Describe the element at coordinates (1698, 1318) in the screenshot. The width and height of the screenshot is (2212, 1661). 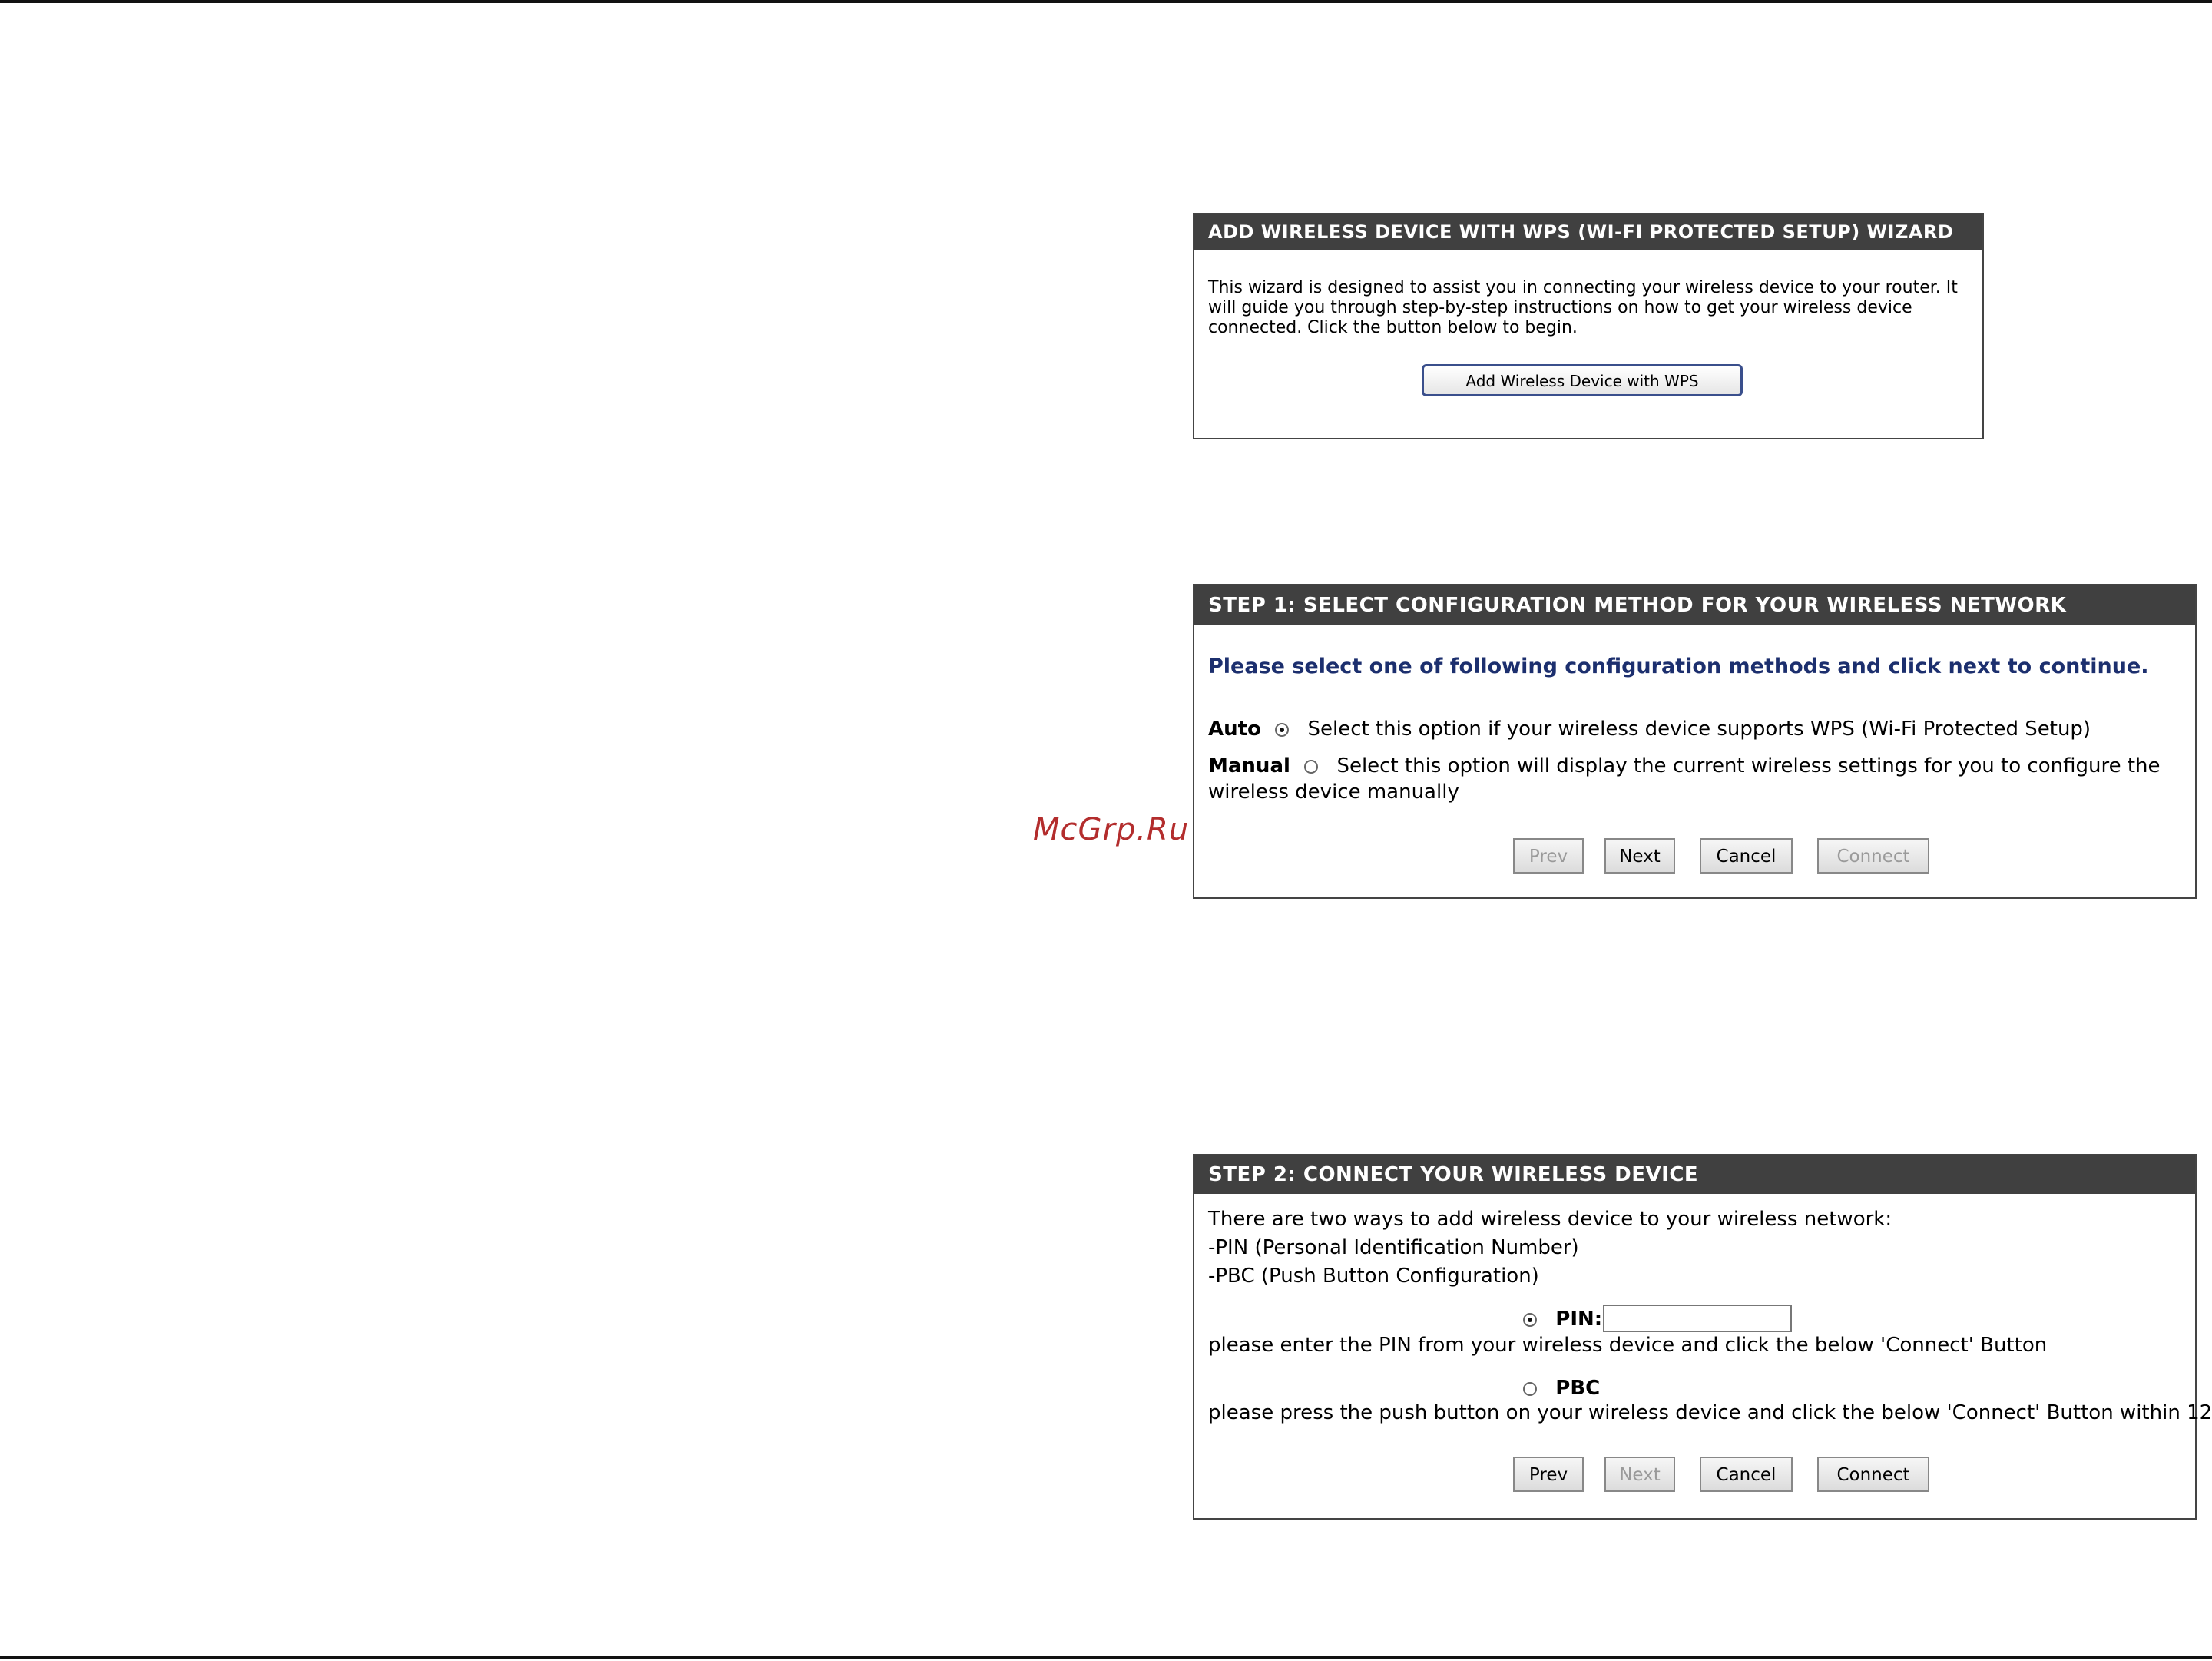
I see `pin-input` at that location.